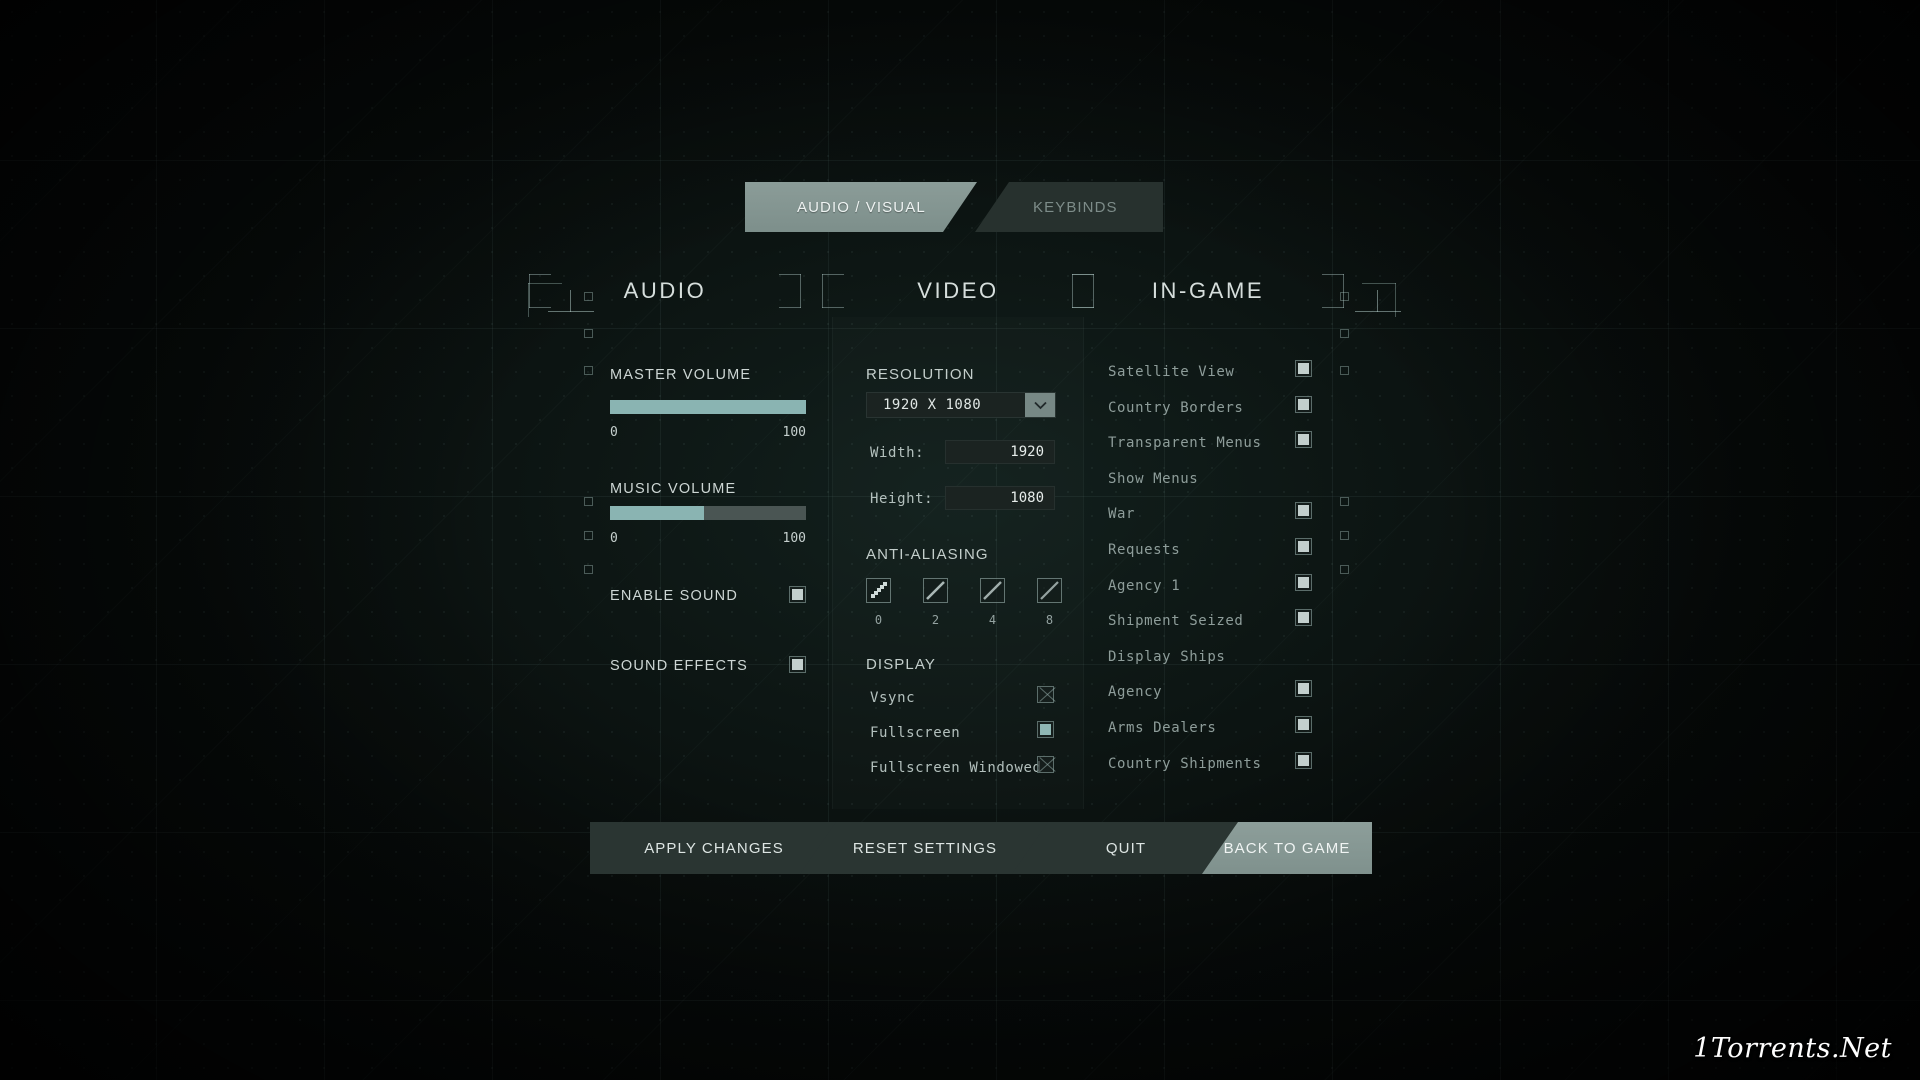 The height and width of the screenshot is (1080, 1920). Describe the element at coordinates (893, 698) in the screenshot. I see `vsync-label: Vsync` at that location.